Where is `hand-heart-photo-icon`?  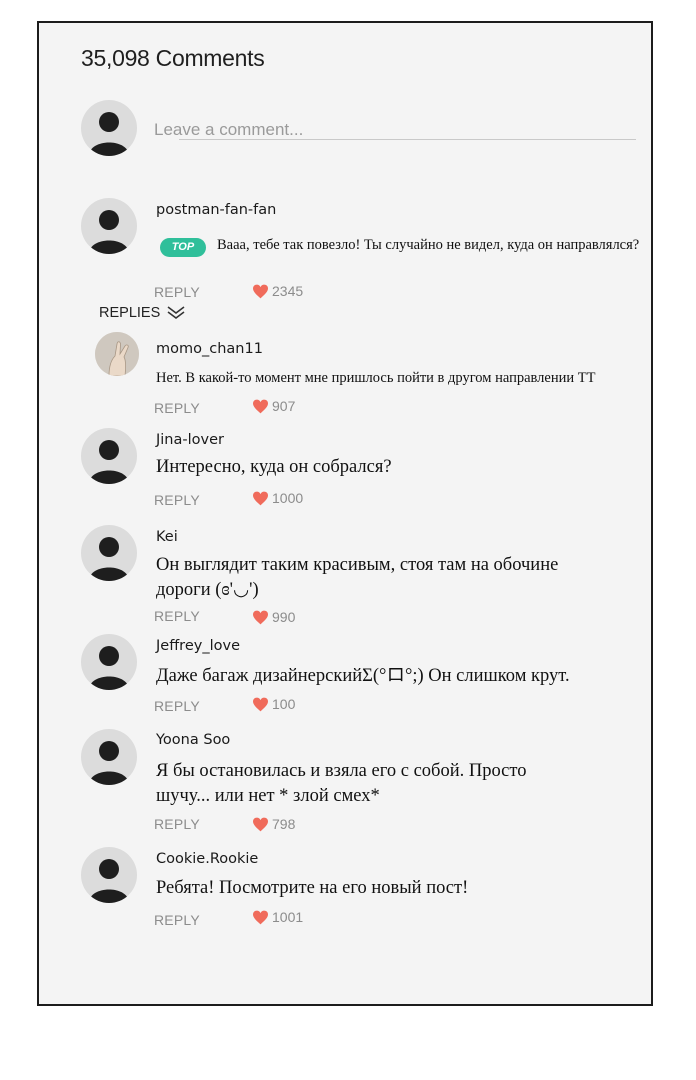
hand-heart-photo-icon is located at coordinates (117, 354).